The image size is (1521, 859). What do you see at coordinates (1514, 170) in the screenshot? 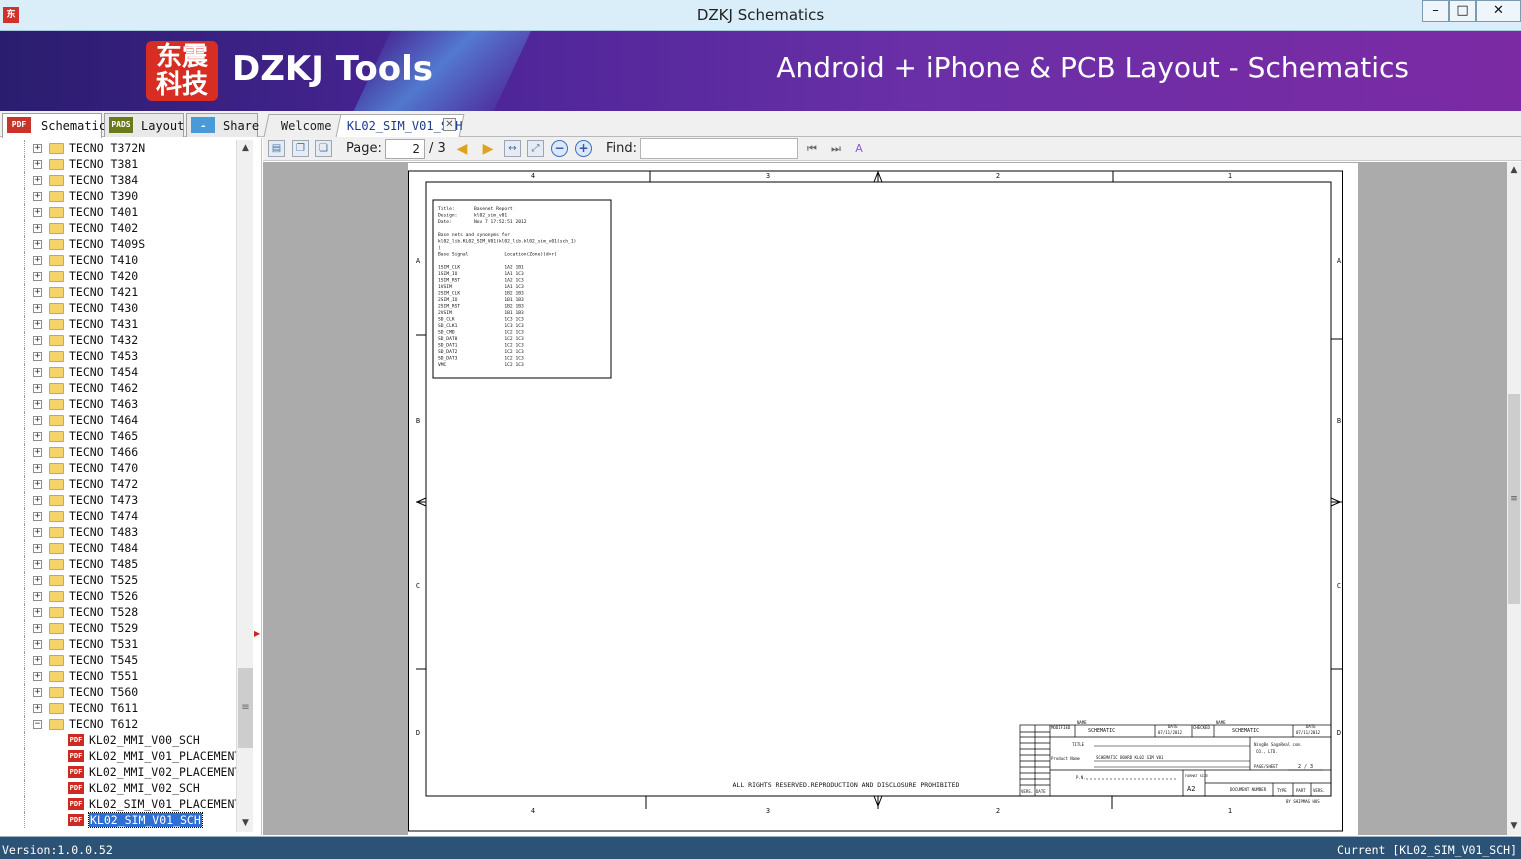
I see `viewer-scroll-up-icon: ▲` at bounding box center [1514, 170].